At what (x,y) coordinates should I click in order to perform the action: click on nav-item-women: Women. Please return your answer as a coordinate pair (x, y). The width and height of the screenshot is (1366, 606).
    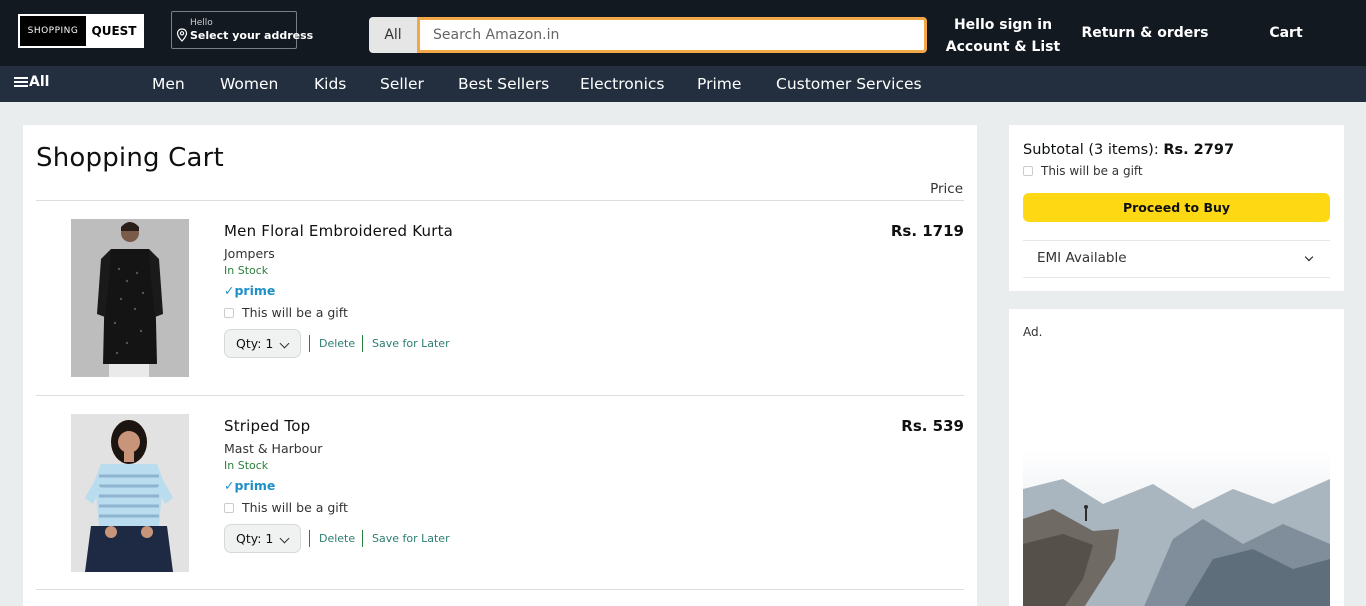
    Looking at the image, I should click on (249, 84).